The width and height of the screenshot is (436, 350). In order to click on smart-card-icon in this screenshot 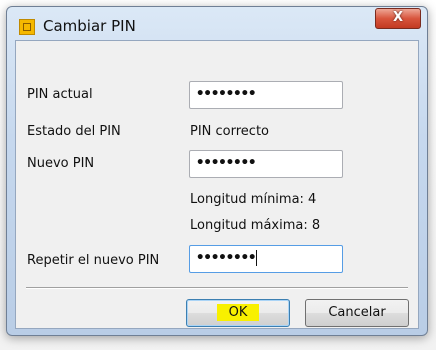, I will do `click(27, 27)`.